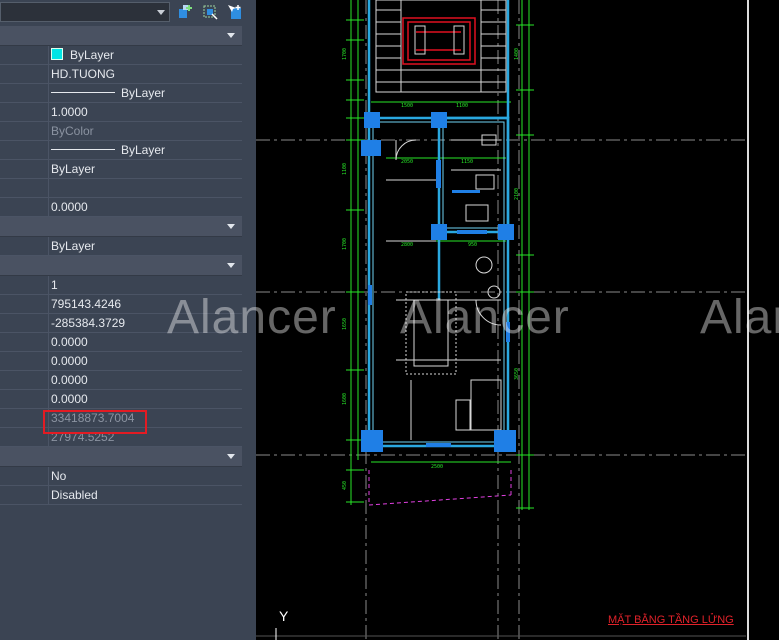 This screenshot has height=640, width=779. What do you see at coordinates (88, 323) in the screenshot?
I see `property-value: -285384.3729` at bounding box center [88, 323].